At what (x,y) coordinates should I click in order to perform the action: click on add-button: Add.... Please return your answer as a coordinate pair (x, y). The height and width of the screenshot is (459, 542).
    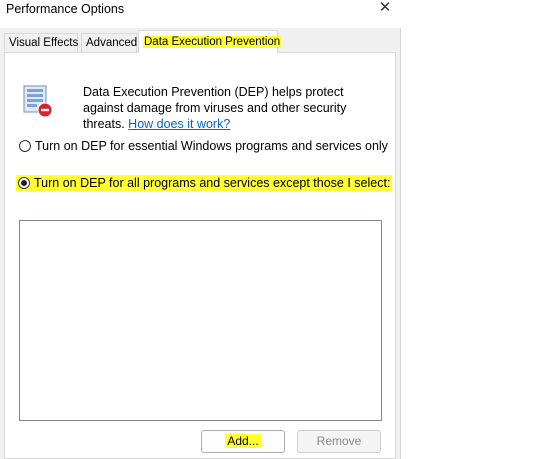
    Looking at the image, I should click on (243, 441).